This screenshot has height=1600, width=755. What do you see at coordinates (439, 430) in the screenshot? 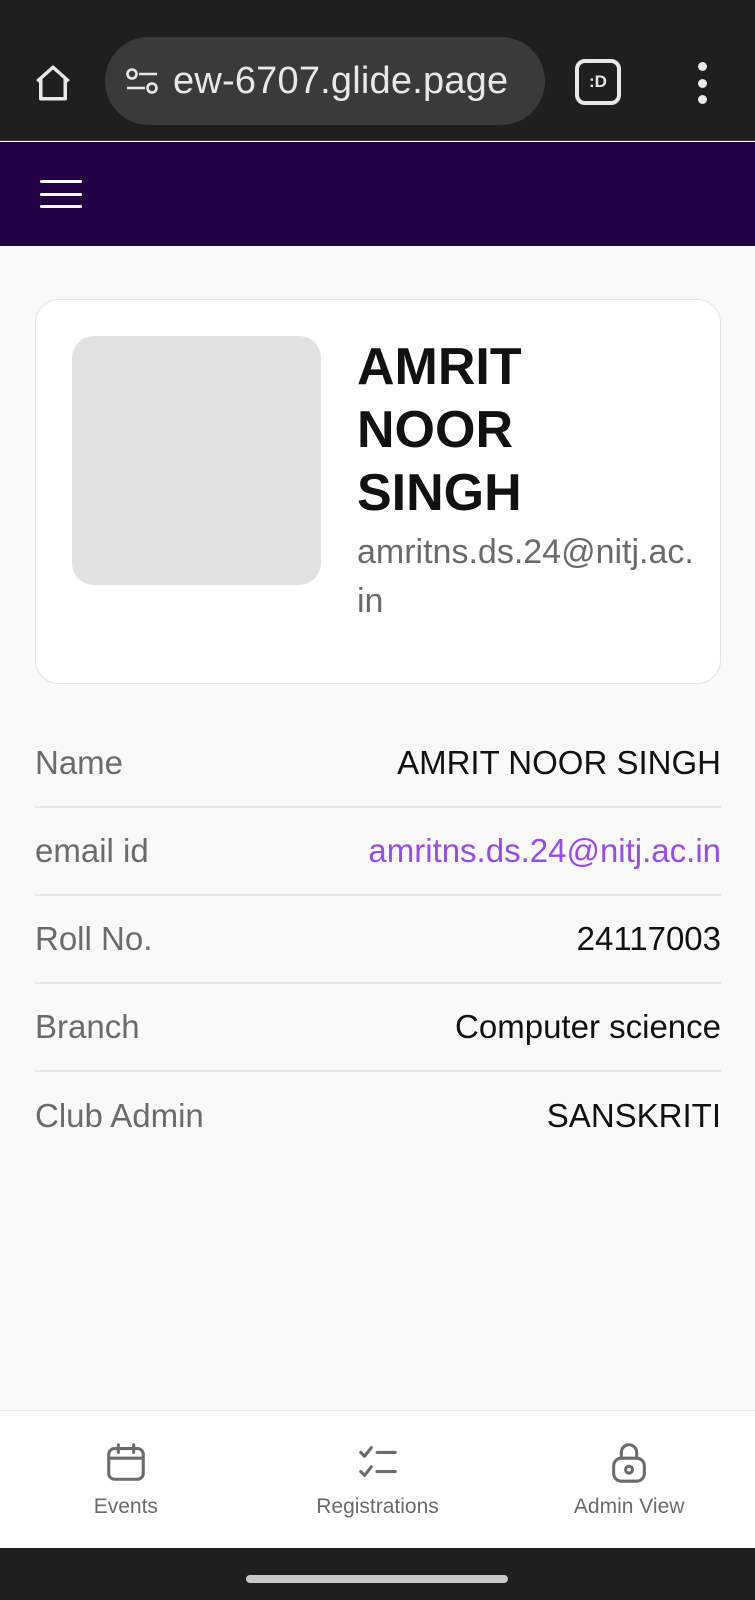
I see `profile-name: AMRIT NOOR SINGH` at bounding box center [439, 430].